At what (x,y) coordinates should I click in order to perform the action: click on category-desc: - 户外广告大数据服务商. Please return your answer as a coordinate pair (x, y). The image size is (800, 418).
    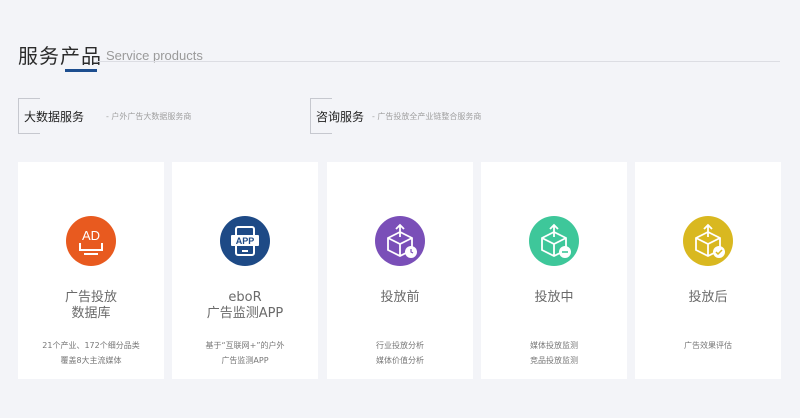
    Looking at the image, I should click on (149, 116).